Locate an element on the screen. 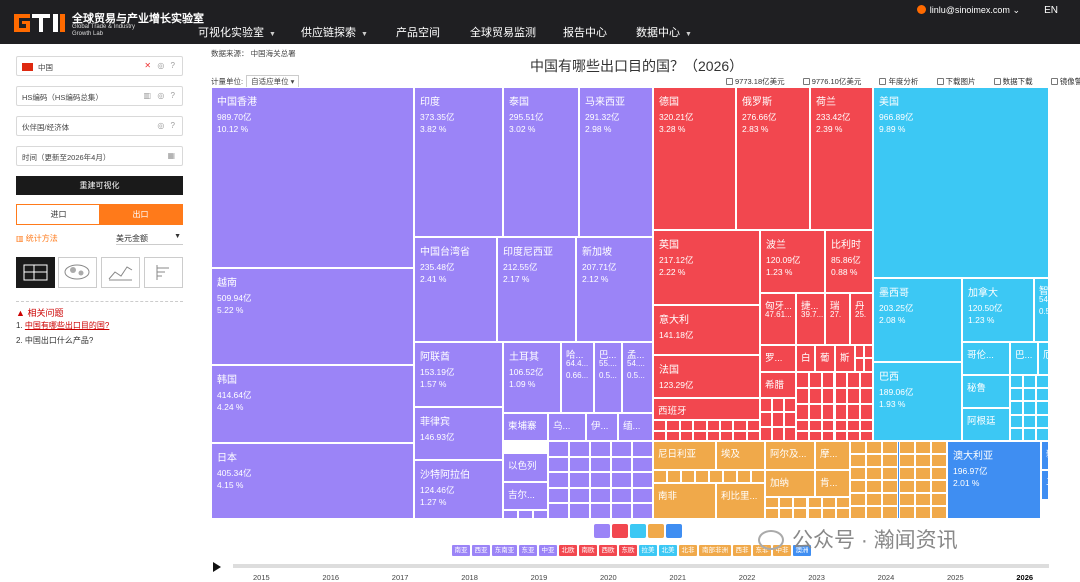  treemap-tile-small: 葡 is located at coordinates (825, 358).